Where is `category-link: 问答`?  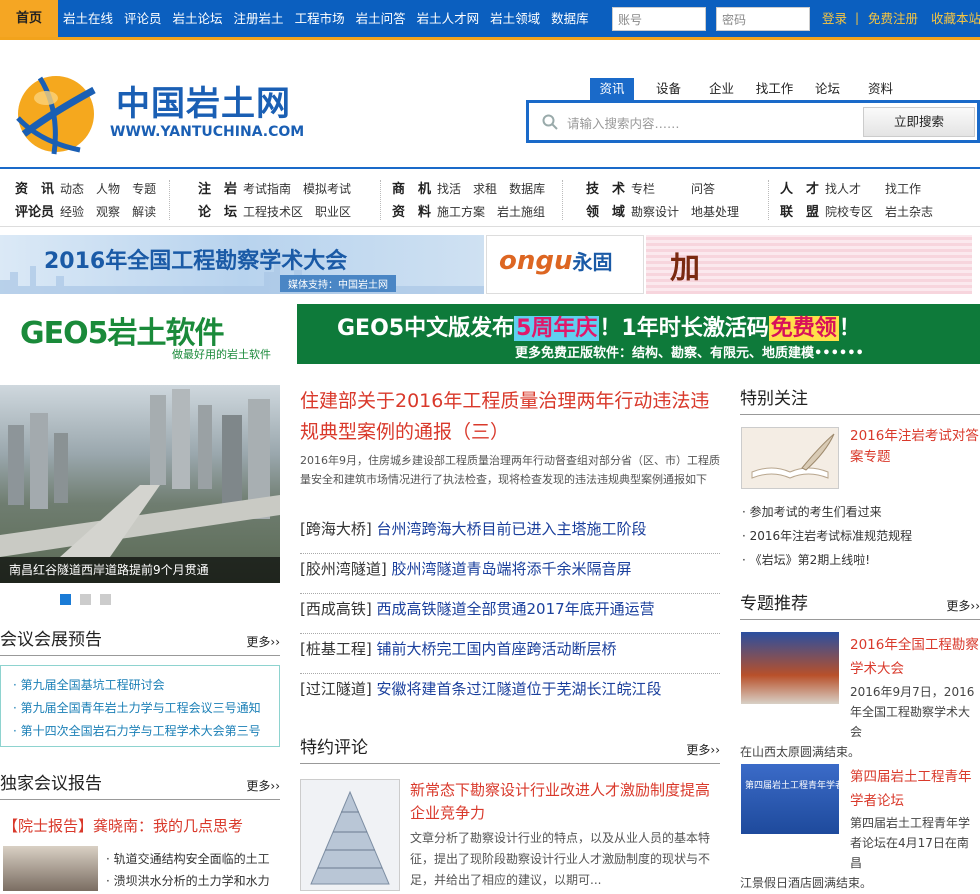 category-link: 问答 is located at coordinates (703, 189).